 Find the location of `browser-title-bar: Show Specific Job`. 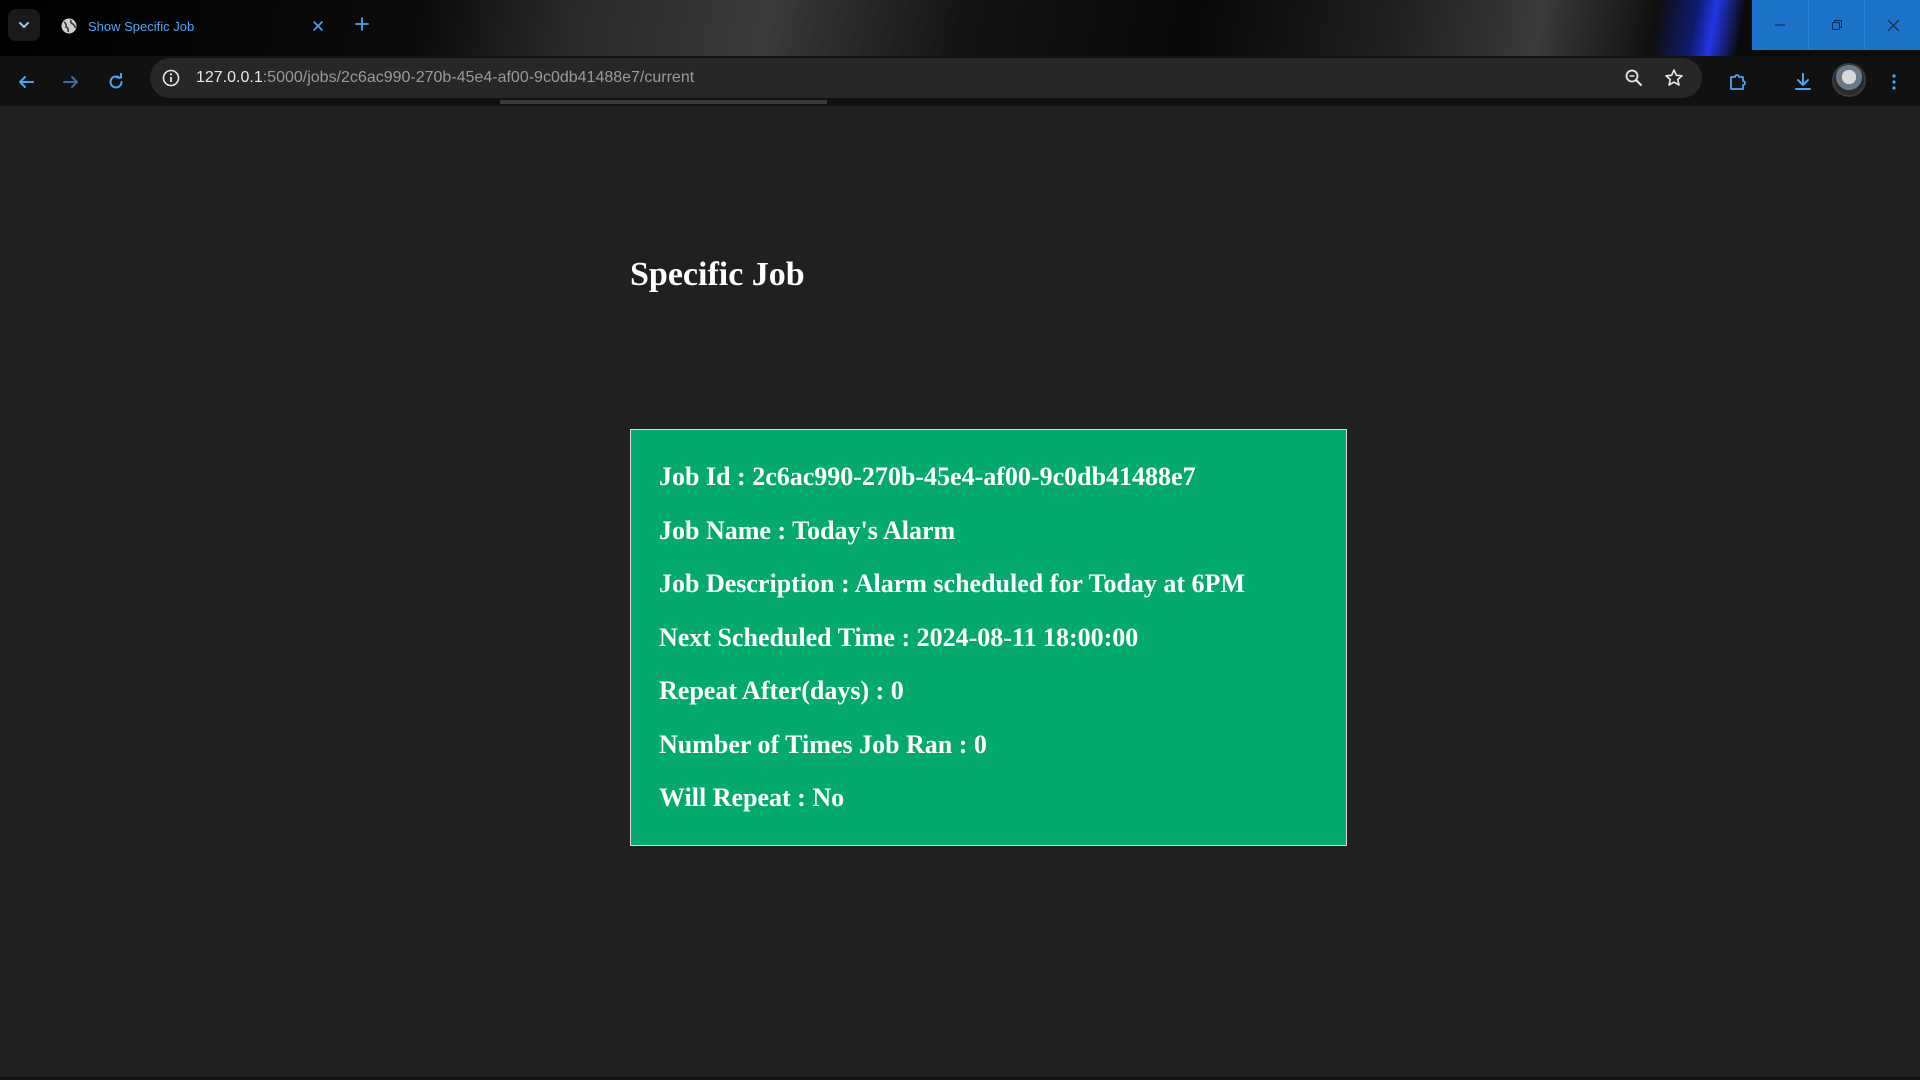

browser-title-bar: Show Specific Job is located at coordinates (960, 28).